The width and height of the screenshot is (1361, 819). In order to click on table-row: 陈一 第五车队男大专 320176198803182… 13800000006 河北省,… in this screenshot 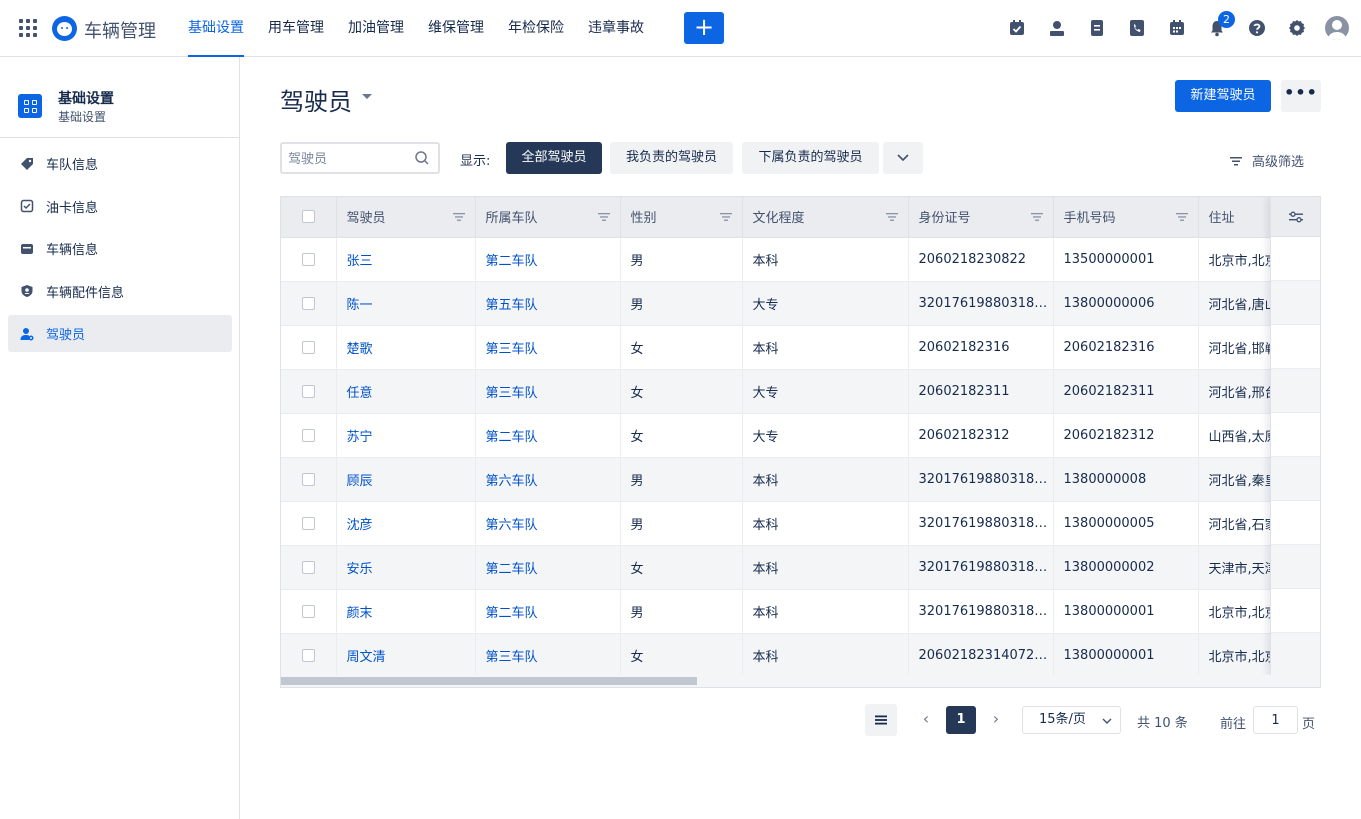, I will do `click(800, 303)`.